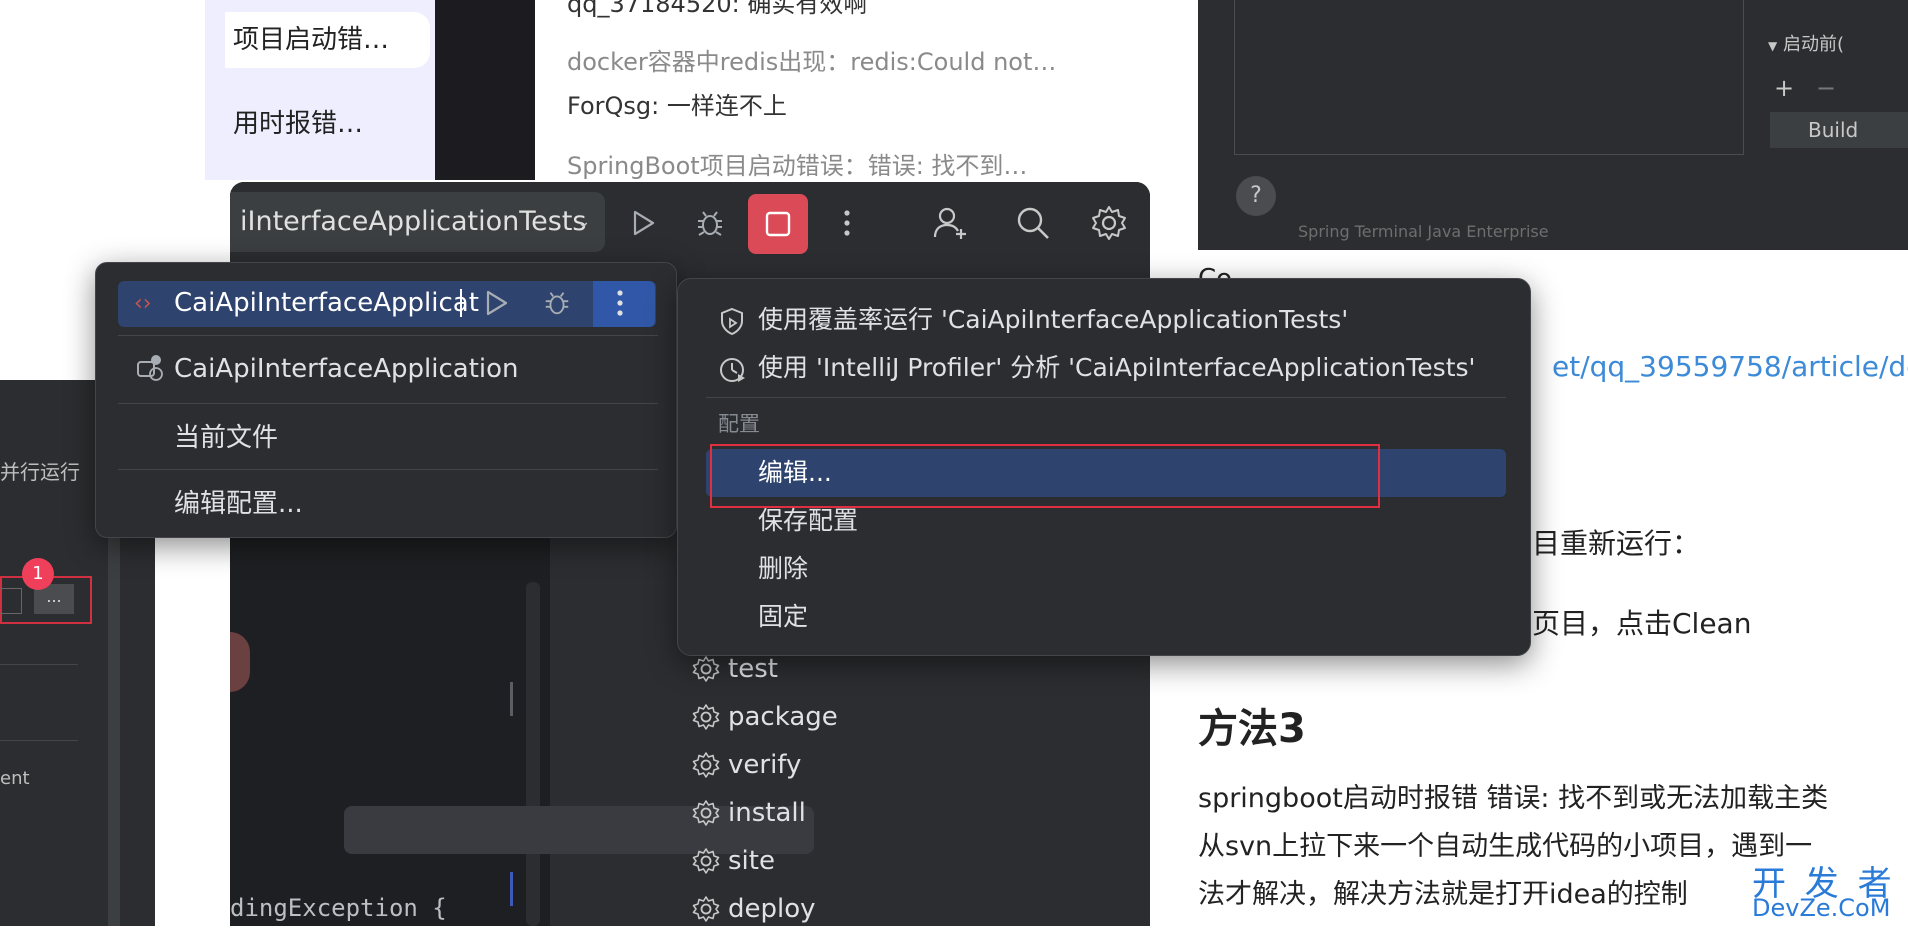  What do you see at coordinates (461, 303) in the screenshot?
I see `text-cursor` at bounding box center [461, 303].